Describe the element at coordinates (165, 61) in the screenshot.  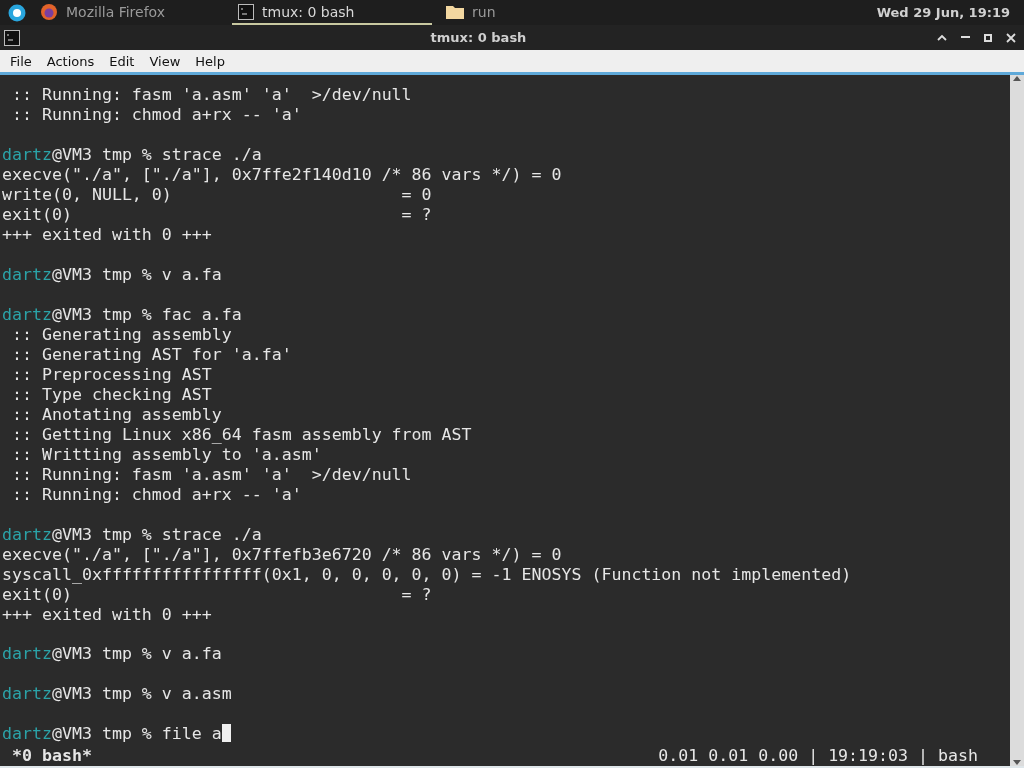
I see `menu-item: View` at that location.